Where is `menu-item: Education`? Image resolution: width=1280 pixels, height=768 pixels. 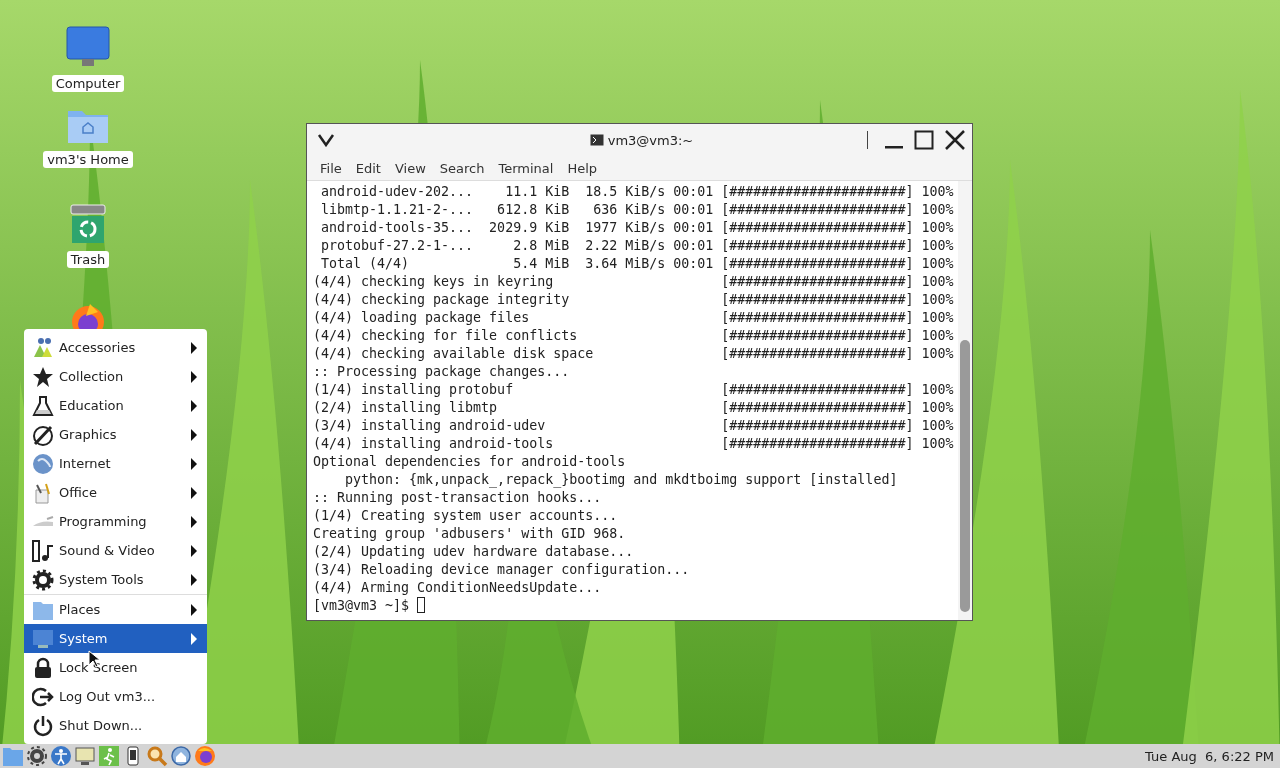
menu-item: Education is located at coordinates (115, 405).